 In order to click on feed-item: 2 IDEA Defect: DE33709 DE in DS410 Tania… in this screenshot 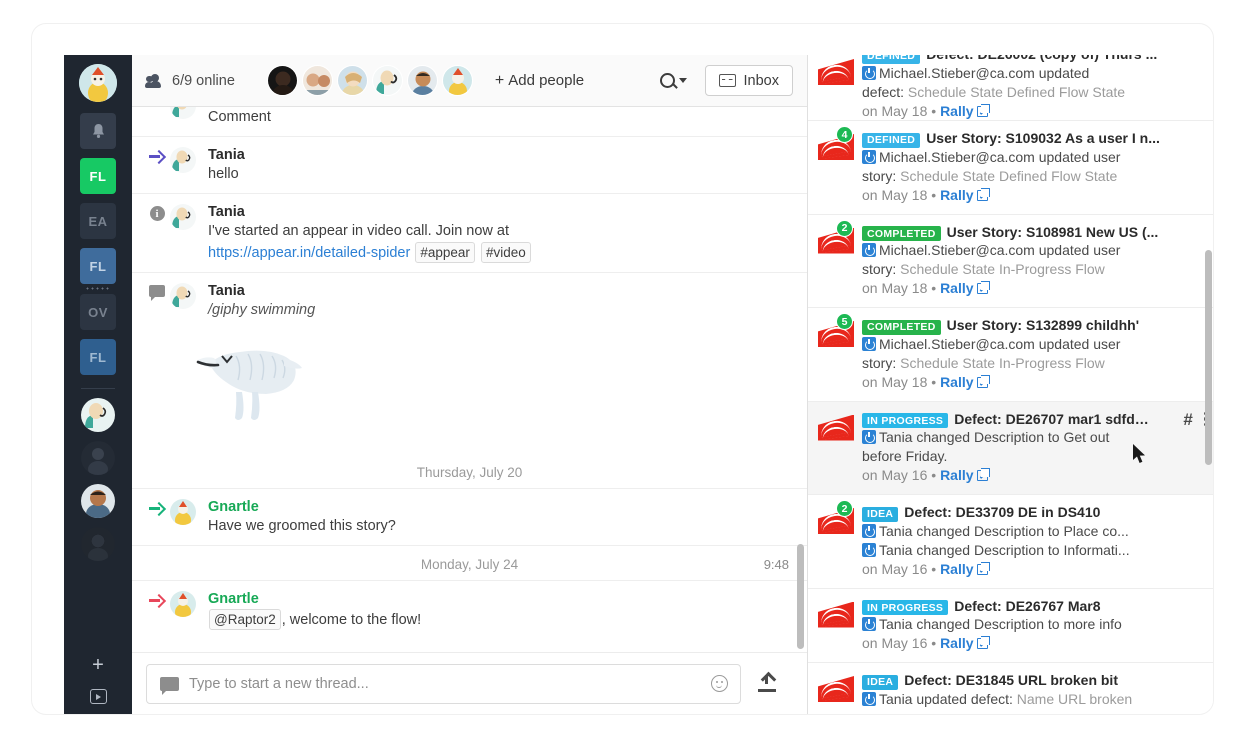, I will do `click(1010, 542)`.